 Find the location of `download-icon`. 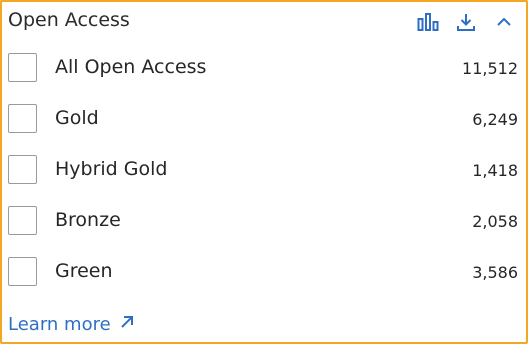

download-icon is located at coordinates (466, 22).